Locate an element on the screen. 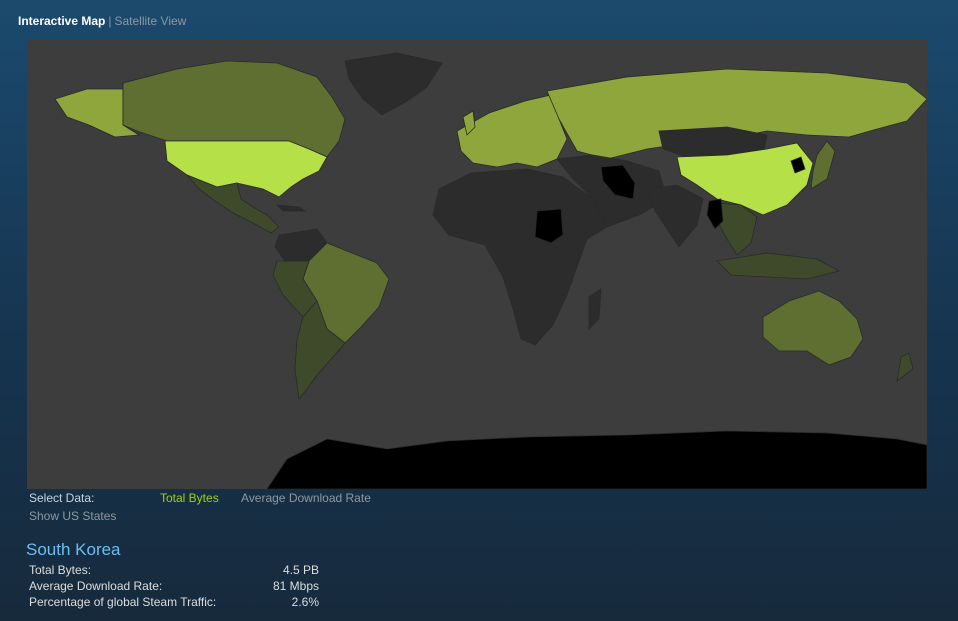  stat-row-average-download-rate: Average Download Rate: 81 Mbps is located at coordinates (174, 586).